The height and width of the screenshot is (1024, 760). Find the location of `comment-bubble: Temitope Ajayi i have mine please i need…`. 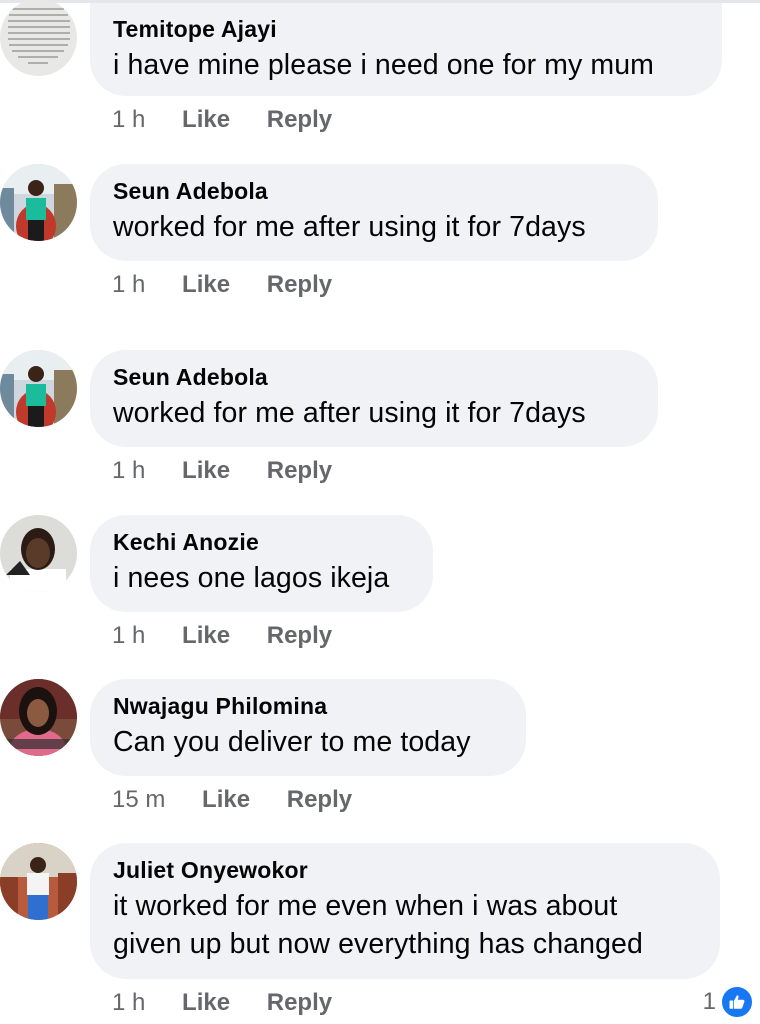

comment-bubble: Temitope Ajayi i have mine please i need… is located at coordinates (406, 49).